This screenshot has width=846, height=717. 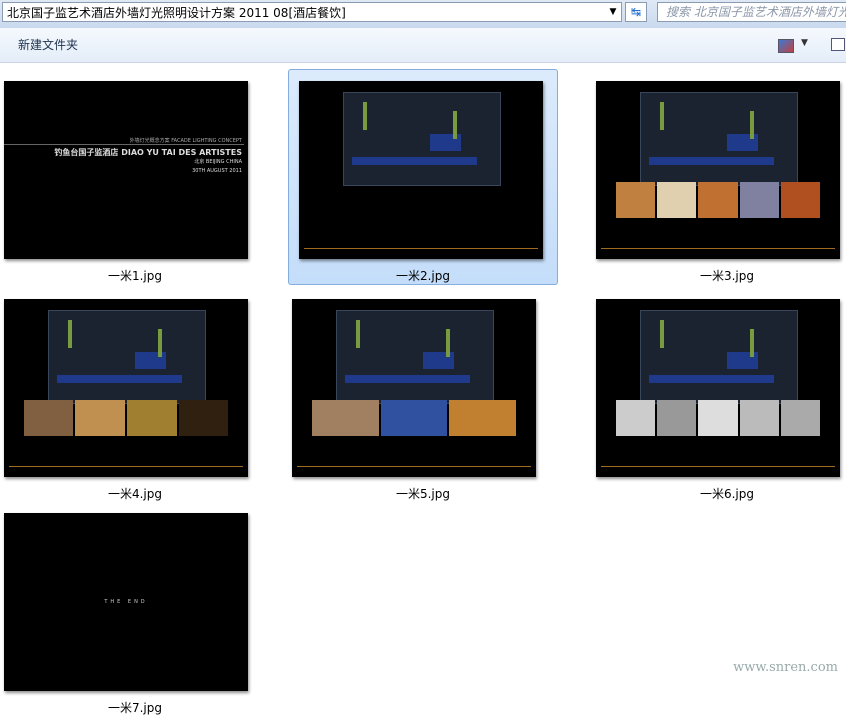 What do you see at coordinates (135, 494) in the screenshot?
I see `file-name: 一米4.jpg` at bounding box center [135, 494].